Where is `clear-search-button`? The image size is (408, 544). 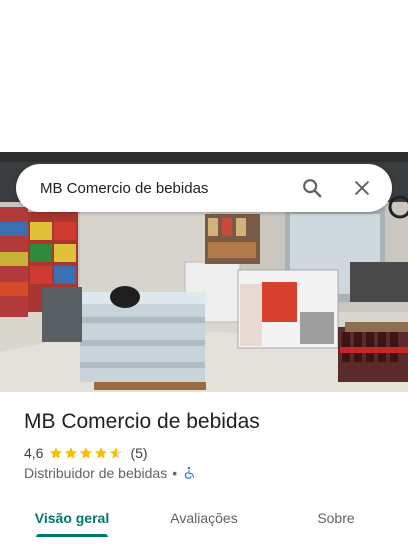
clear-search-button is located at coordinates (362, 188).